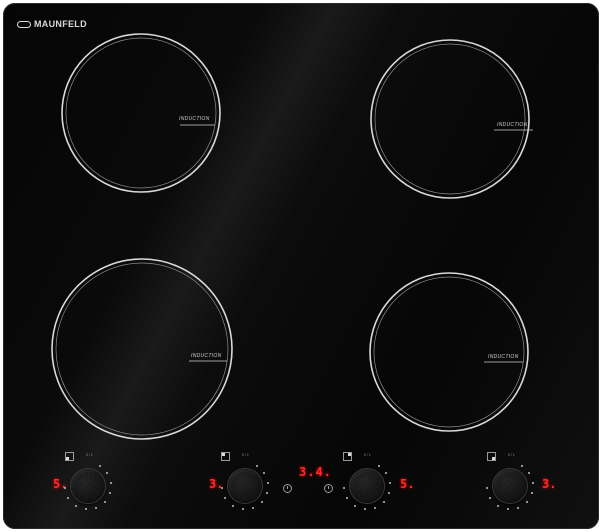 Image resolution: width=602 pixels, height=532 pixels. I want to click on power-level-display: 5., so click(407, 484).